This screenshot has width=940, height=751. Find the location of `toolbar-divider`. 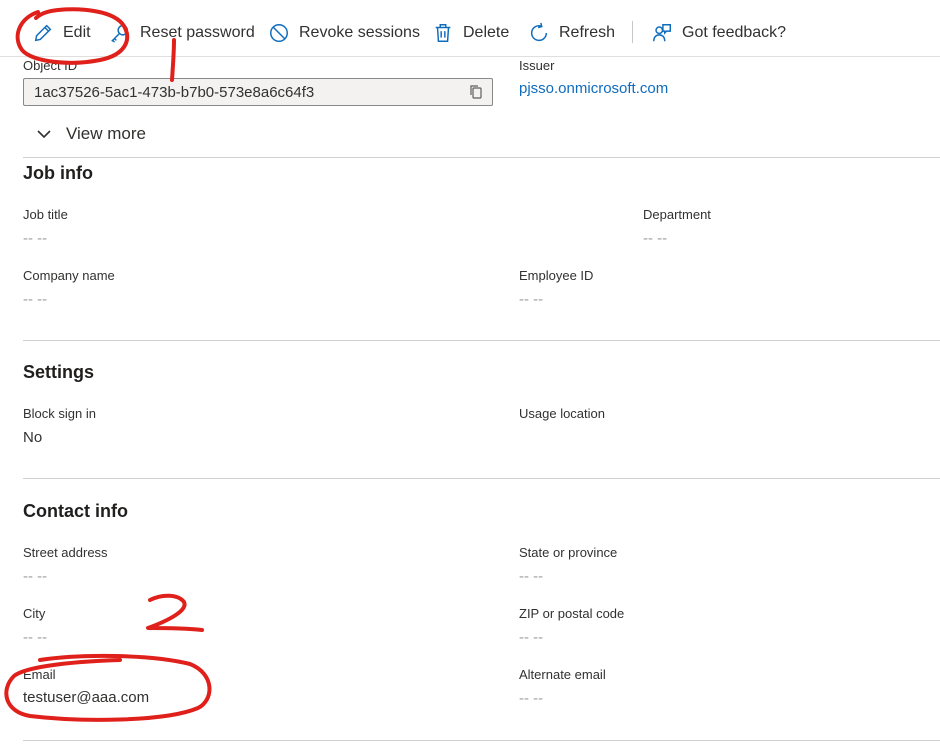

toolbar-divider is located at coordinates (632, 32).